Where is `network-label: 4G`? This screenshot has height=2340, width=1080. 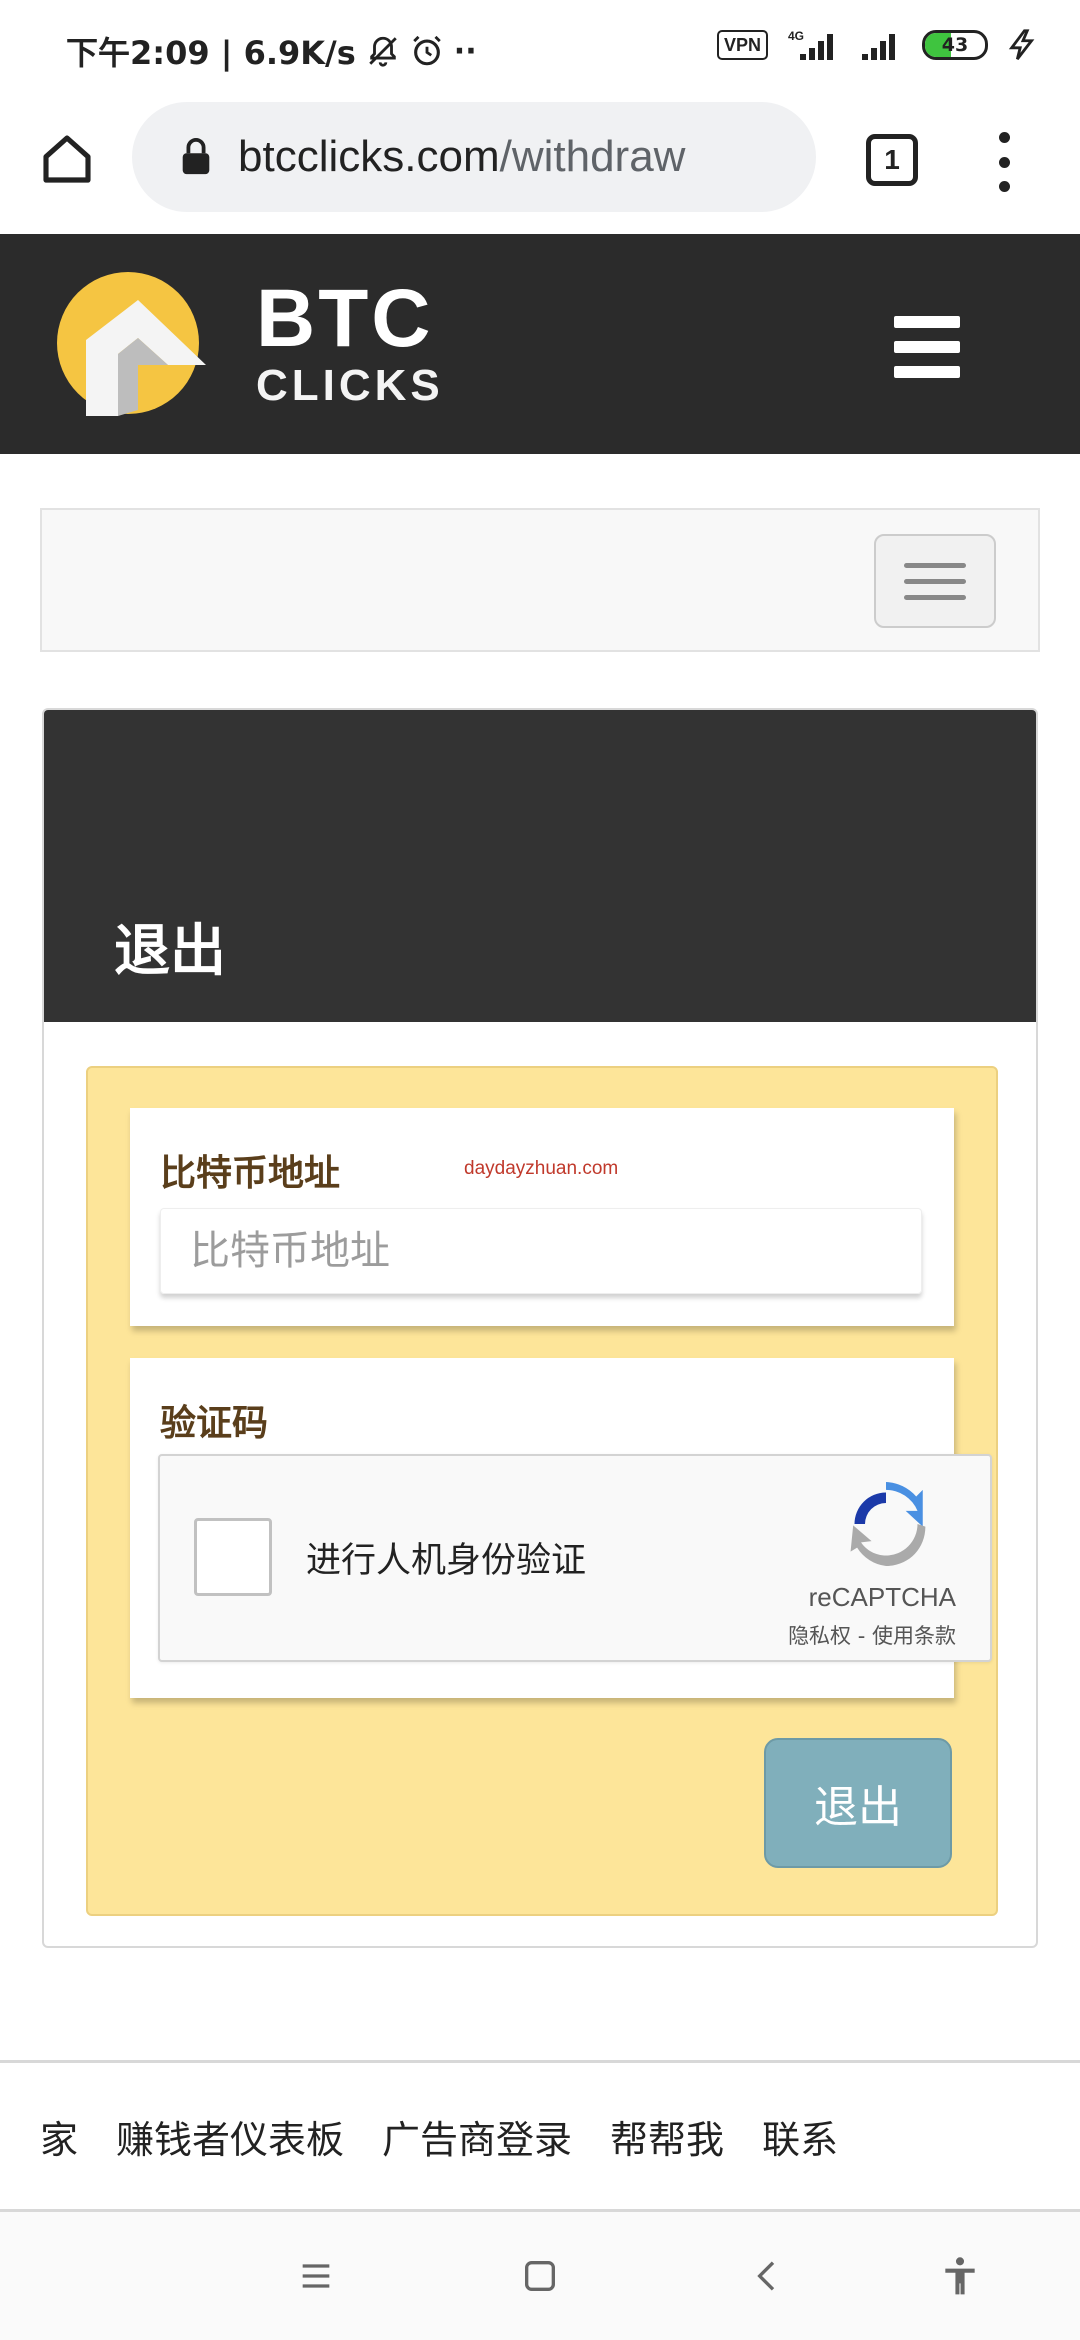 network-label: 4G is located at coordinates (796, 36).